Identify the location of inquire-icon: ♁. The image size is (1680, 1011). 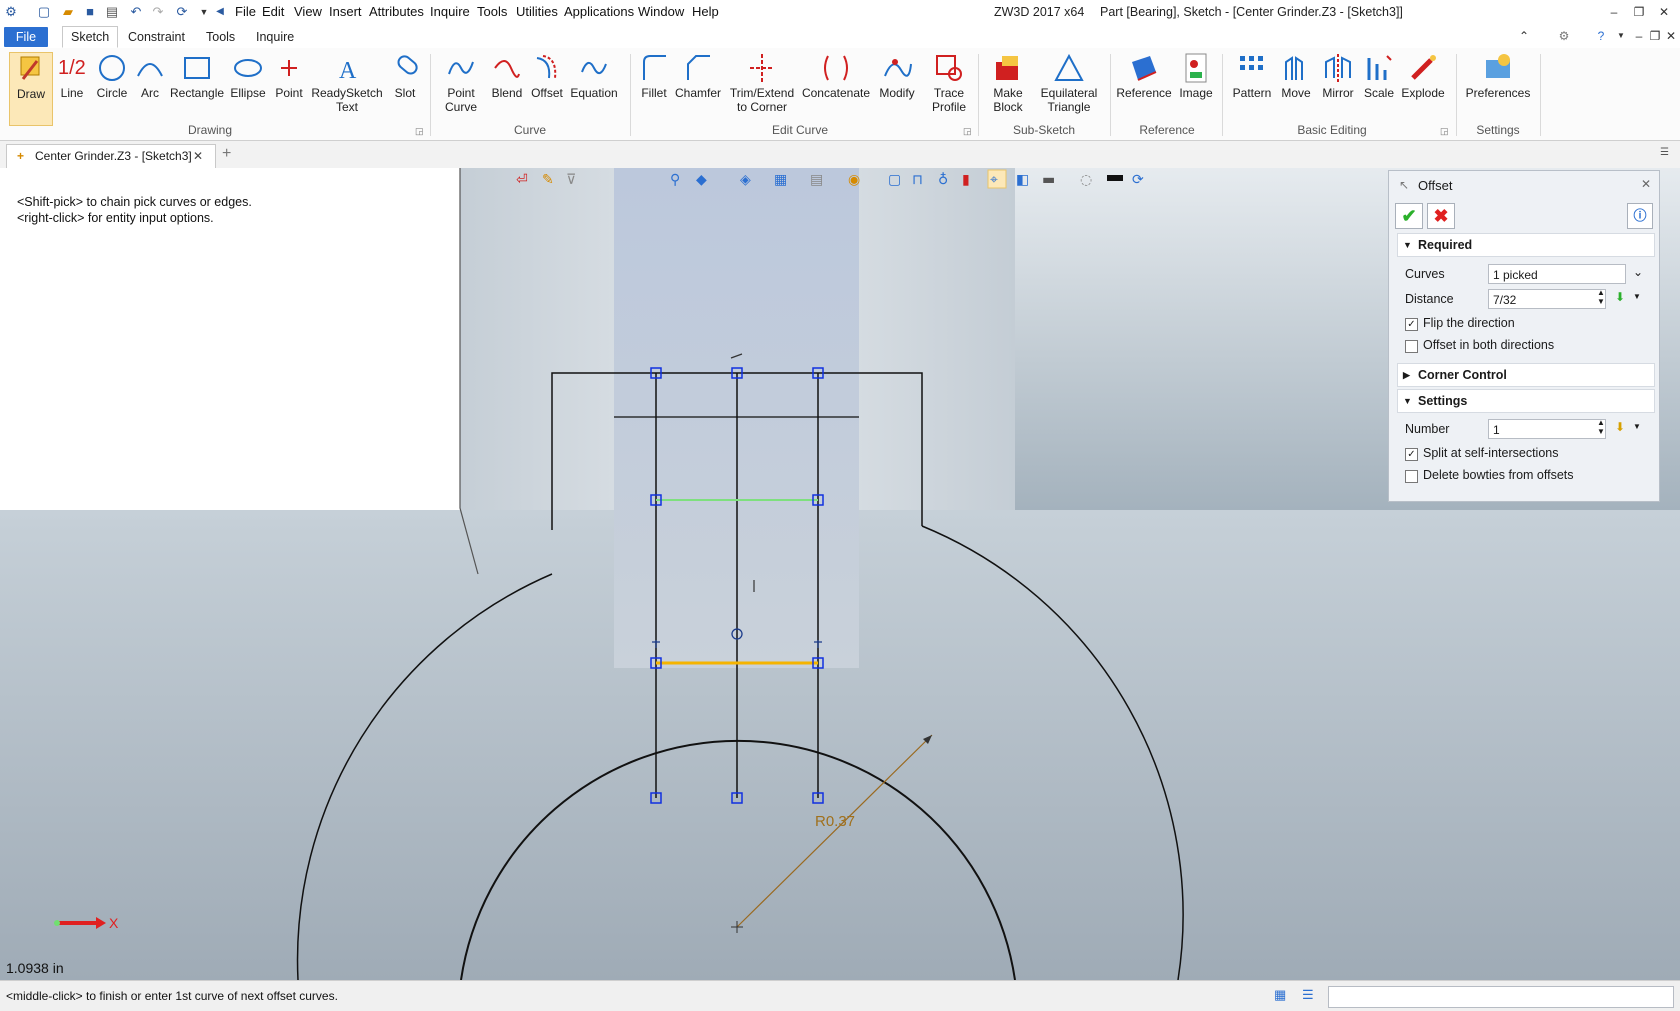
(943, 180).